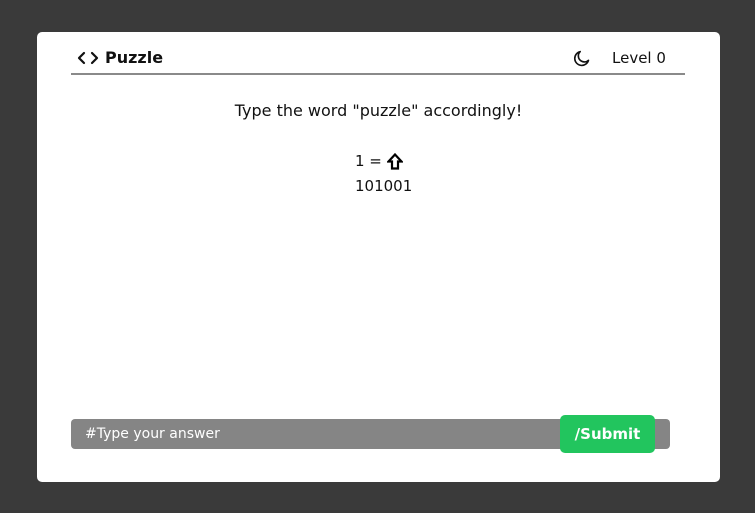 This screenshot has width=755, height=513. Describe the element at coordinates (378, 53) in the screenshot. I see `header: Puzzle Level 0` at that location.